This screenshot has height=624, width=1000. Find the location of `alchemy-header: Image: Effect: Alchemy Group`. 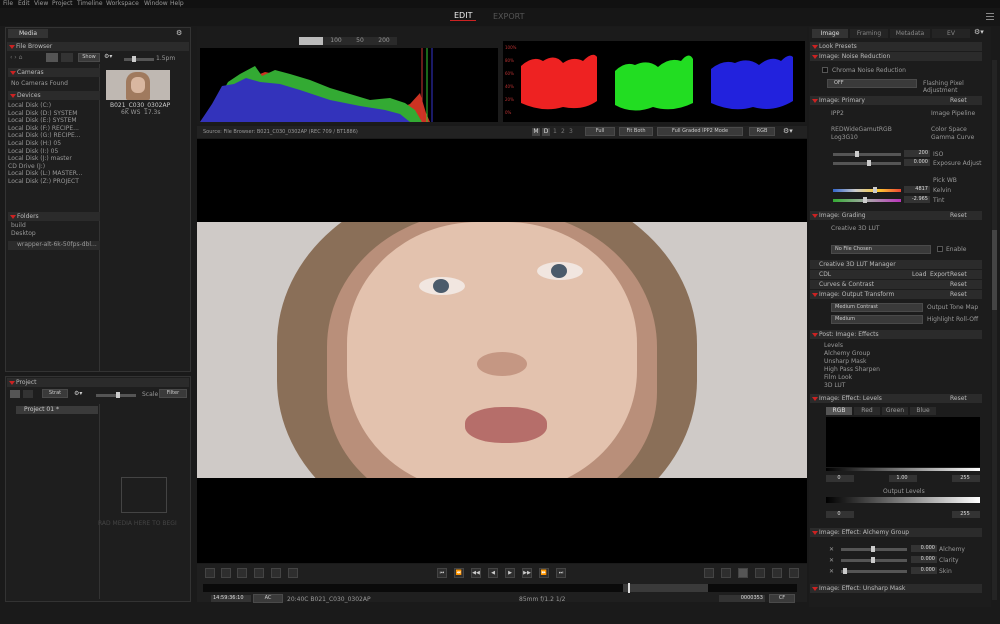

alchemy-header: Image: Effect: Alchemy Group is located at coordinates (896, 532).